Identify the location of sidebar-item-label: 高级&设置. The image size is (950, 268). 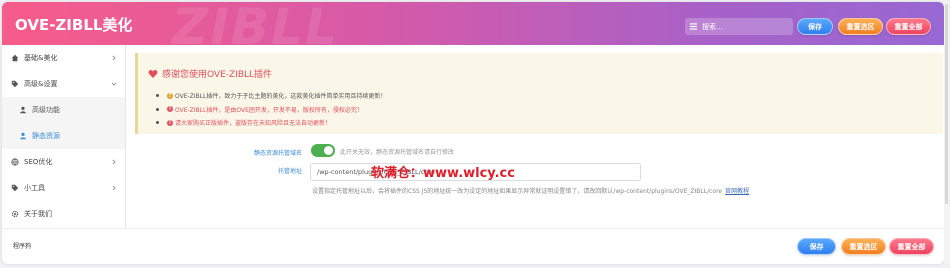
(41, 84).